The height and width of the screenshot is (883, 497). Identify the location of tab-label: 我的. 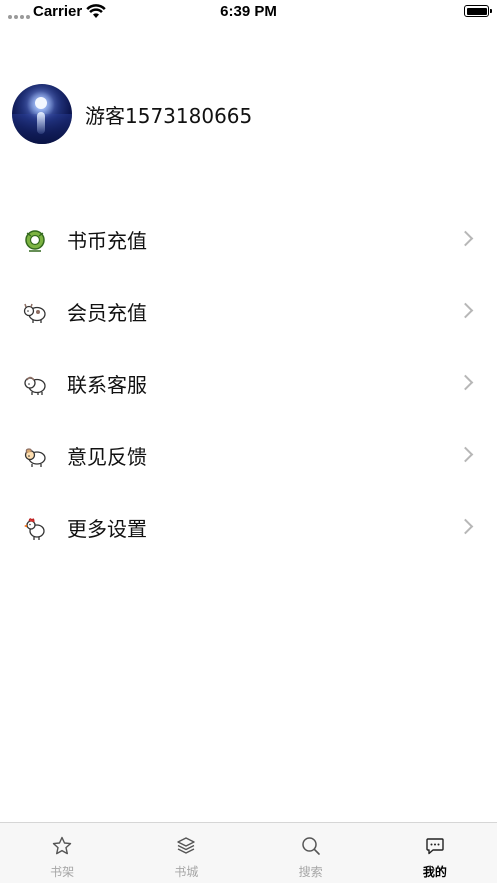
(434, 872).